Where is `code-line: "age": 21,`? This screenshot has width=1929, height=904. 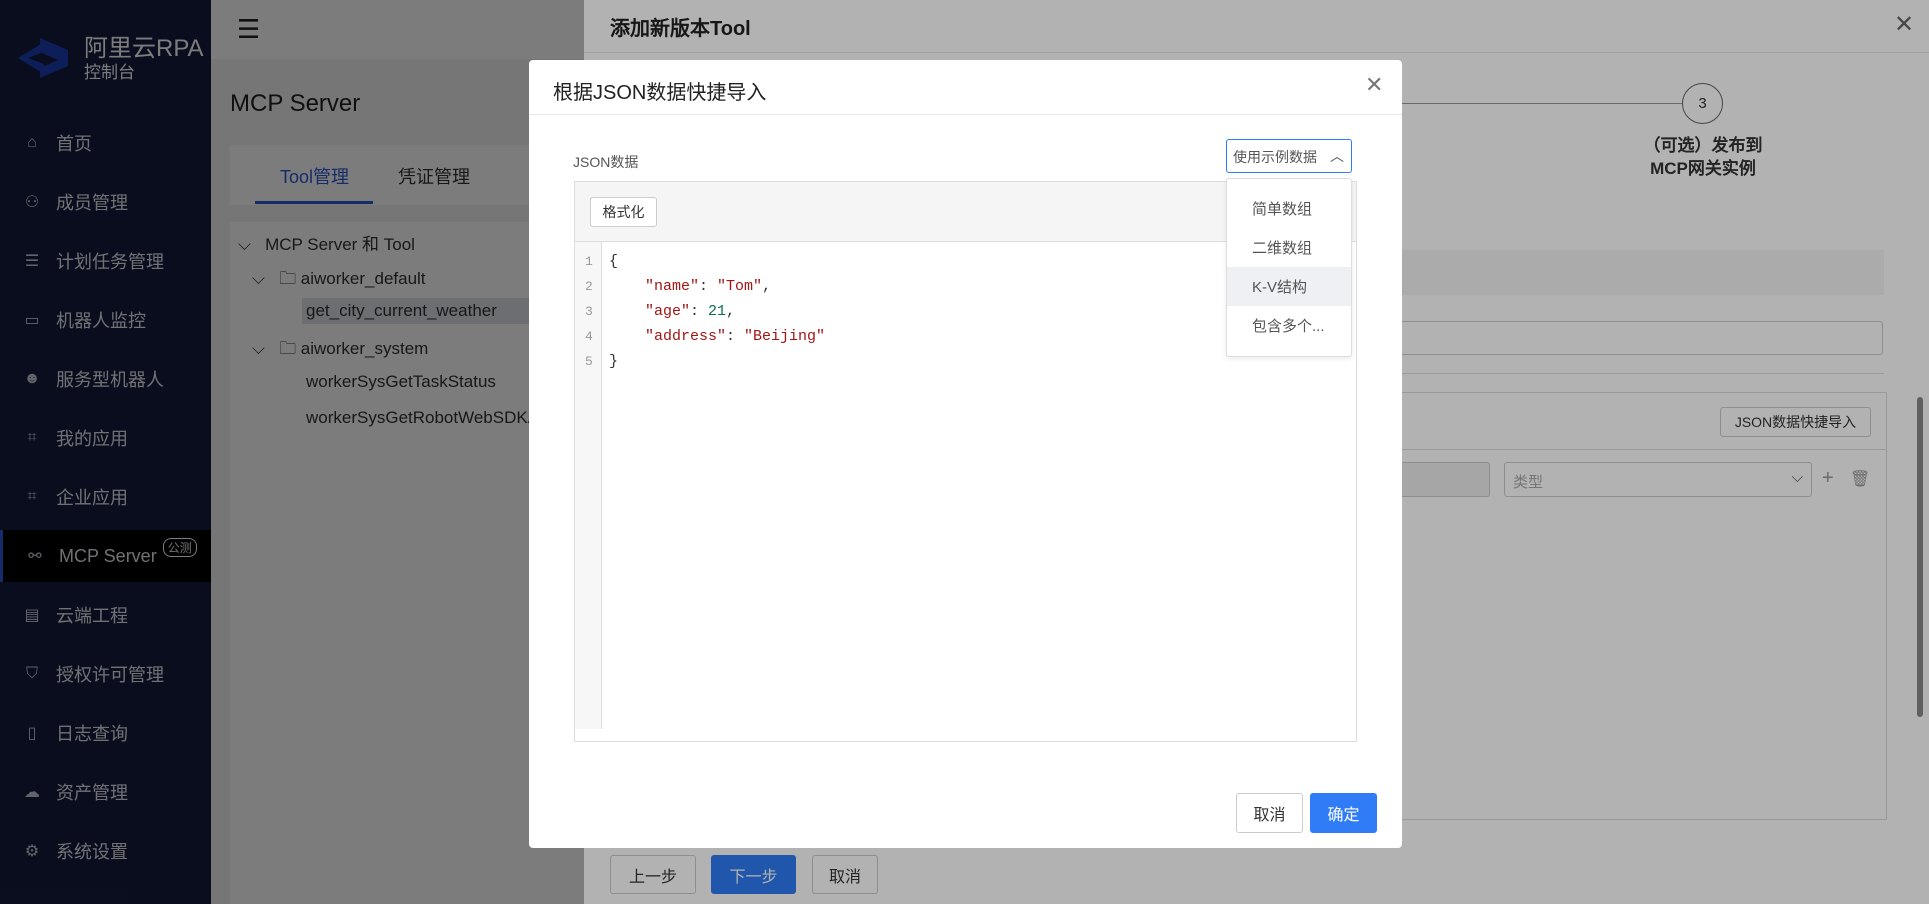 code-line: "age": 21, is located at coordinates (690, 311).